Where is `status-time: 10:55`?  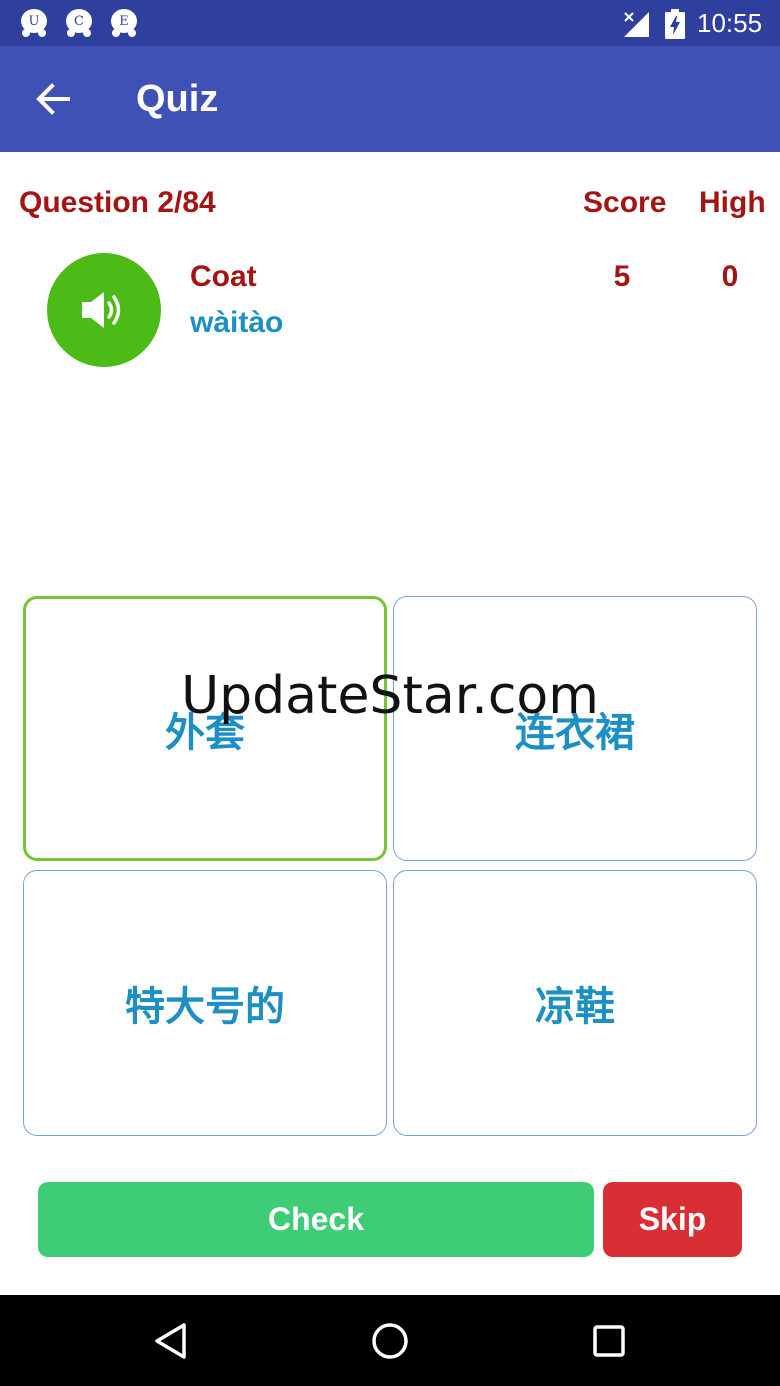 status-time: 10:55 is located at coordinates (730, 23).